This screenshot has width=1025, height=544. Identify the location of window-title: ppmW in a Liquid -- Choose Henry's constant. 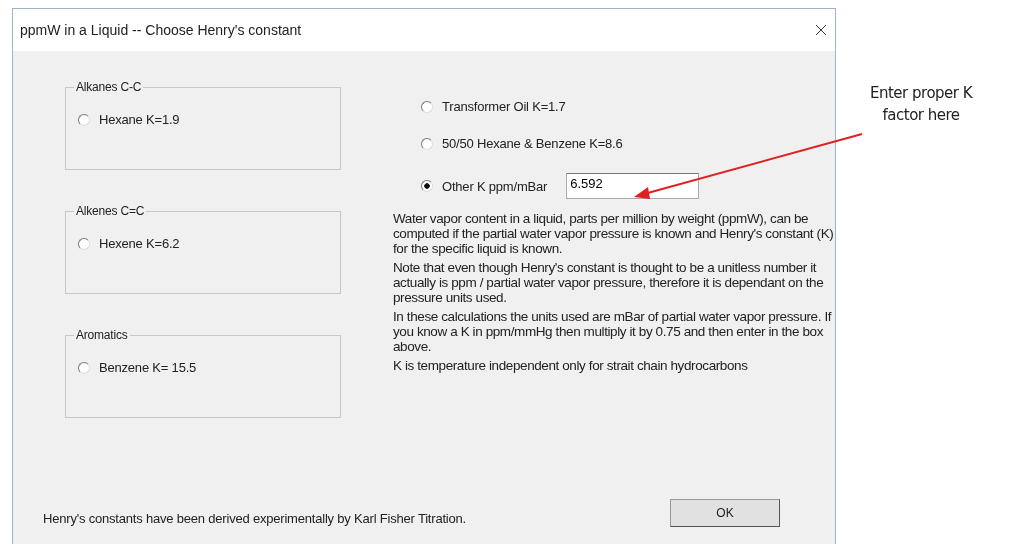
(161, 30).